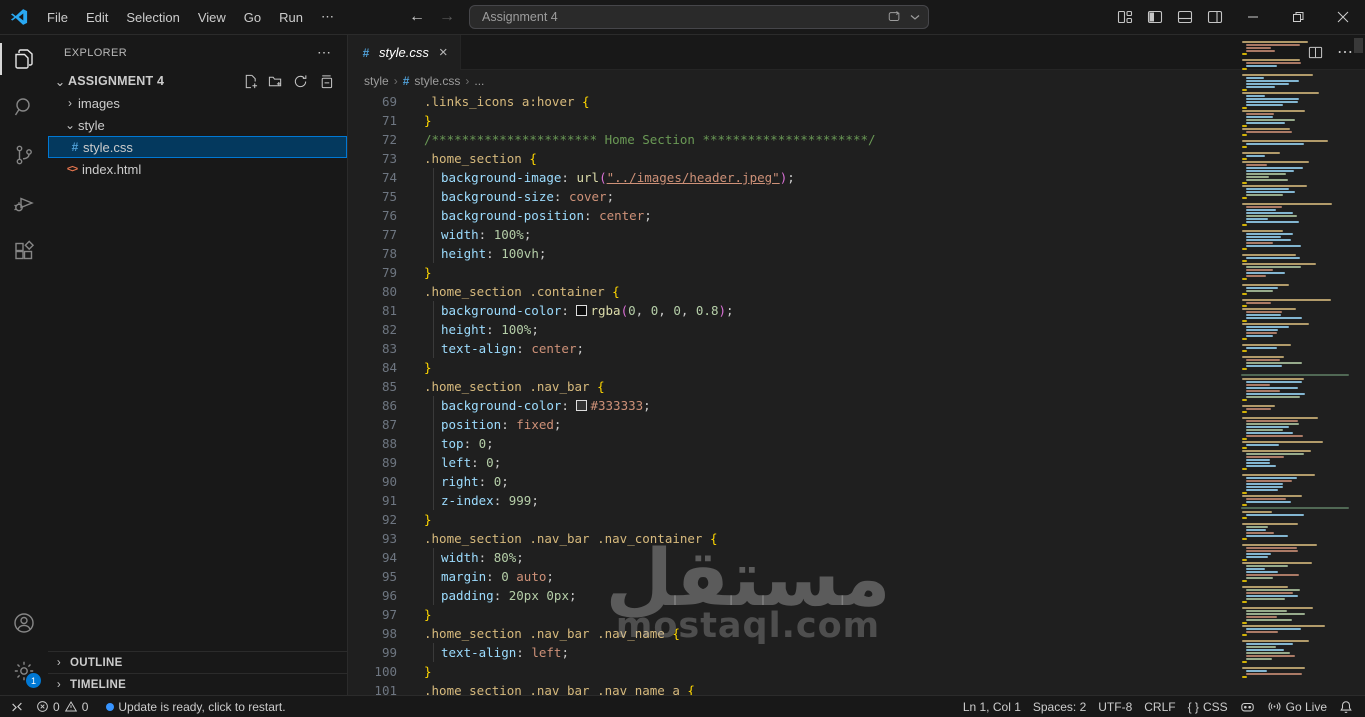 The height and width of the screenshot is (717, 1365). Describe the element at coordinates (856, 652) in the screenshot. I see `code-line: 99 text-align: left;` at that location.